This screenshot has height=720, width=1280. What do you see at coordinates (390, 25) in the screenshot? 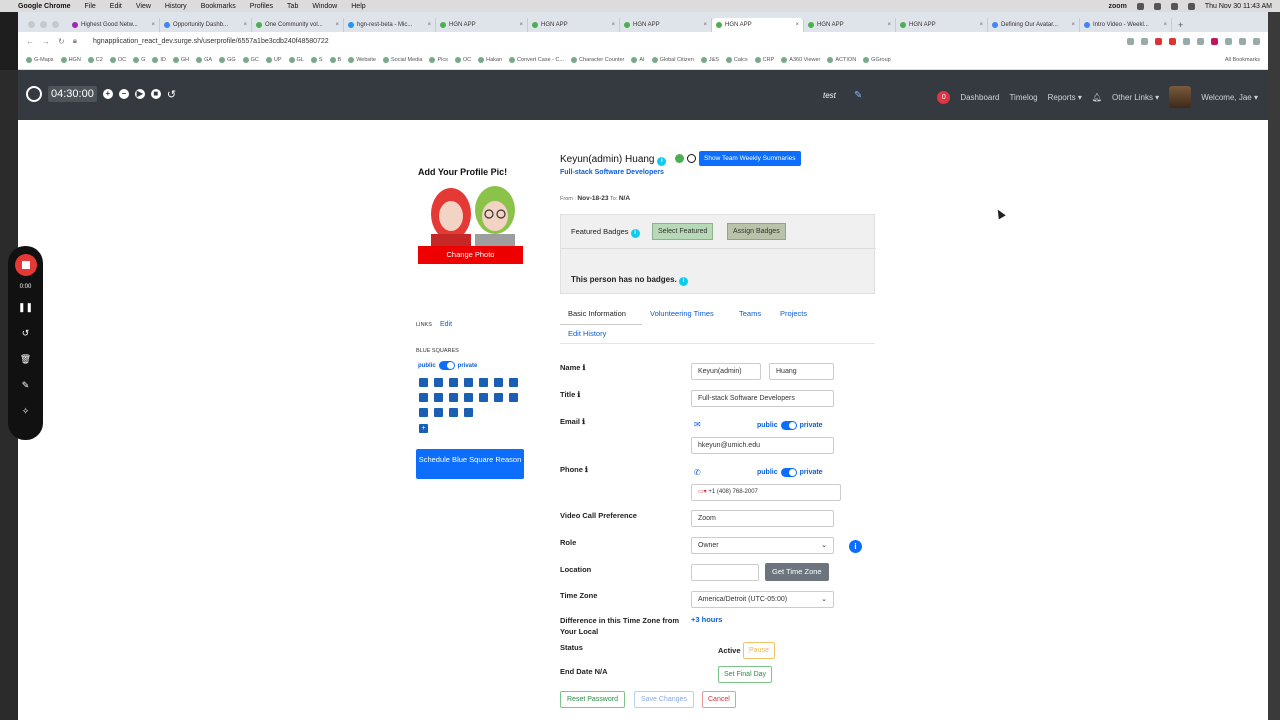
I see `browser-tab: hgn-rest-beta - Mic... ×` at bounding box center [390, 25].